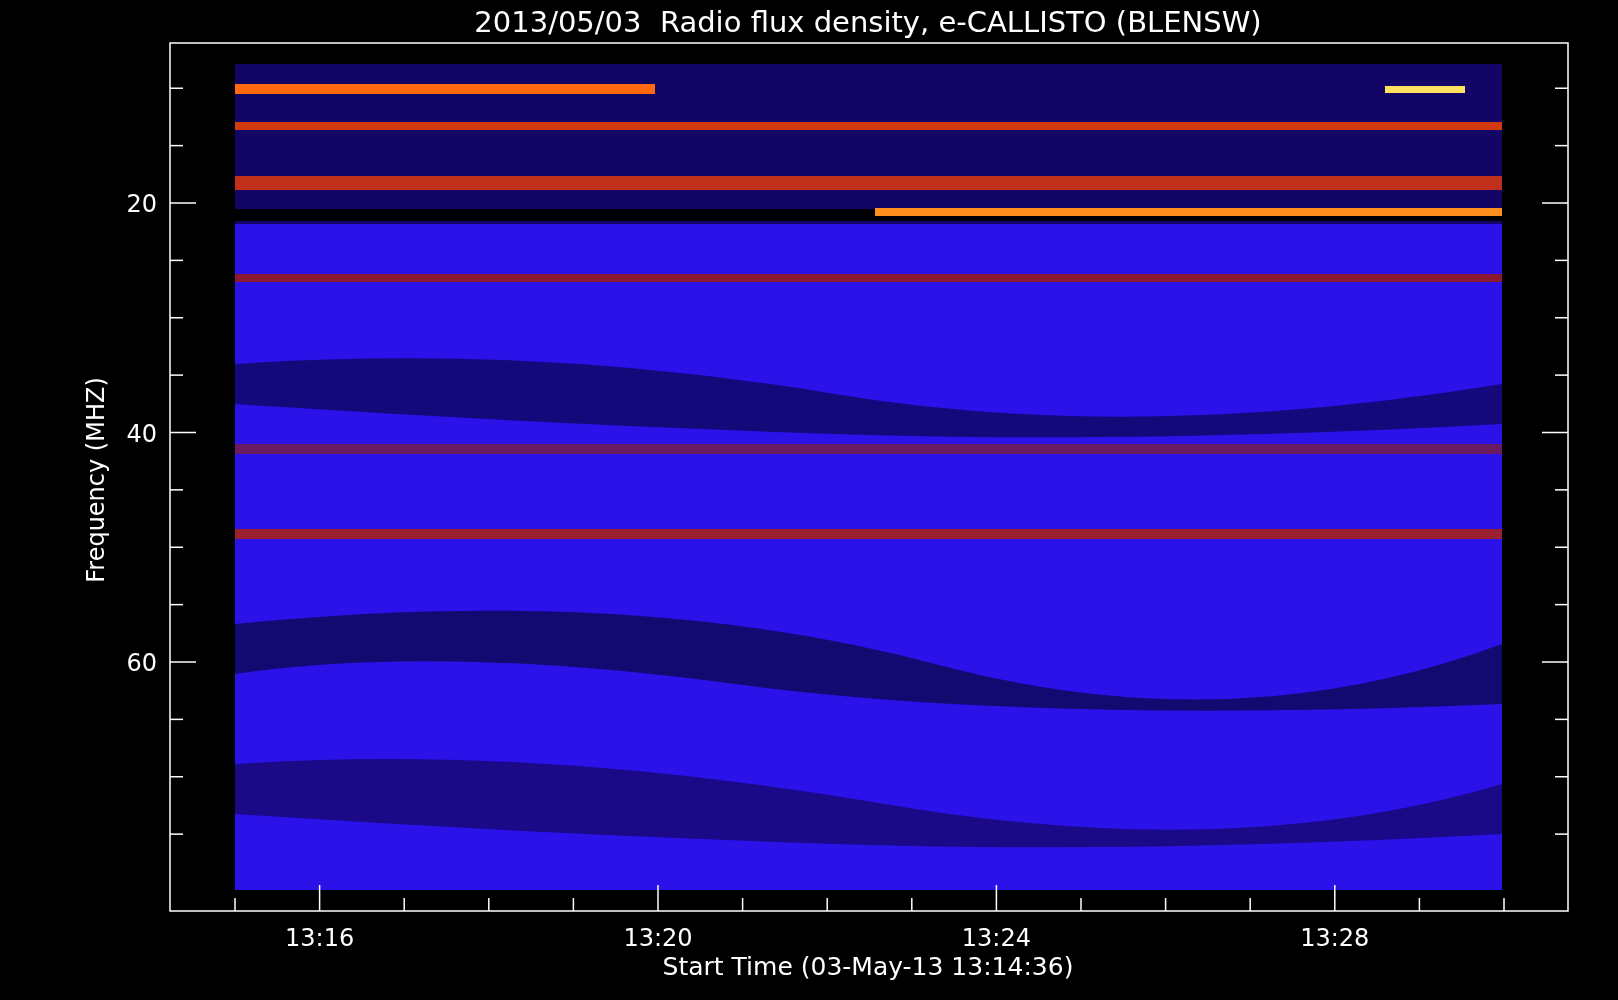  Describe the element at coordinates (141, 204) in the screenshot. I see `axis-tick-label: 20` at that location.